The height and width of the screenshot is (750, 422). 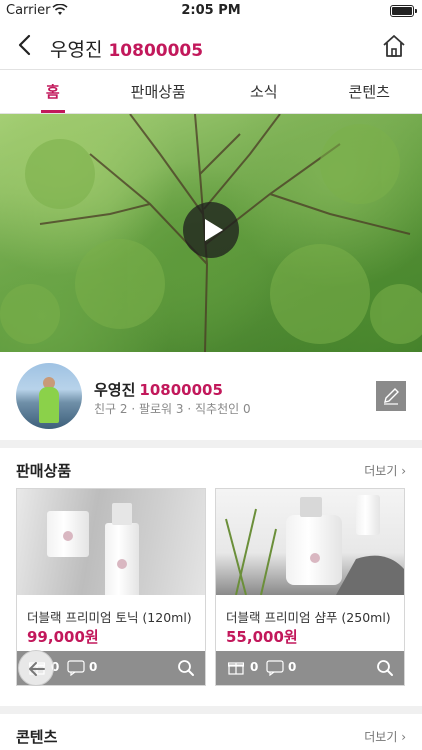 What do you see at coordinates (109, 617) in the screenshot?
I see `product-name: 더블랙 프리미엄 토닉 (120ml)` at bounding box center [109, 617].